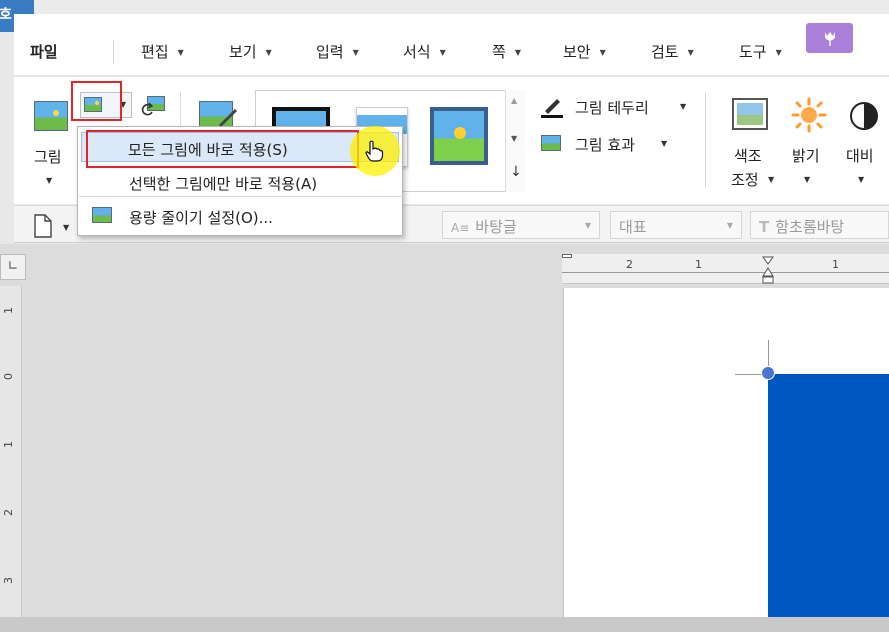  I want to click on menu-file-label: 파일, so click(44, 52).